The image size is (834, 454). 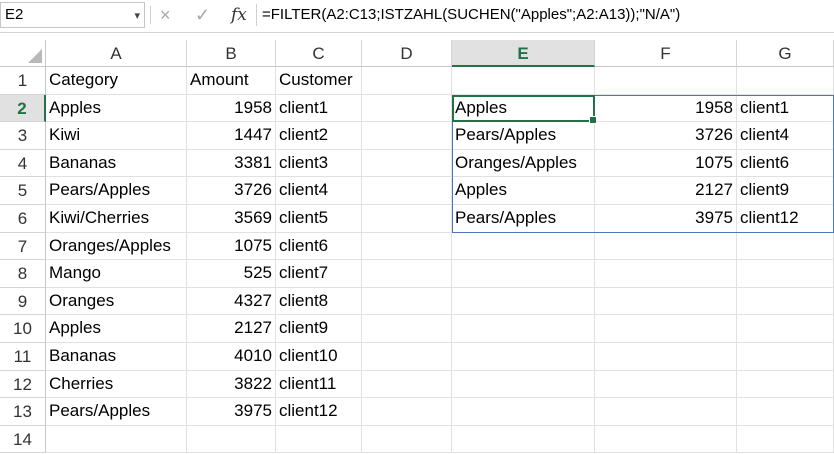 What do you see at coordinates (23, 53) in the screenshot?
I see `select-all-button` at bounding box center [23, 53].